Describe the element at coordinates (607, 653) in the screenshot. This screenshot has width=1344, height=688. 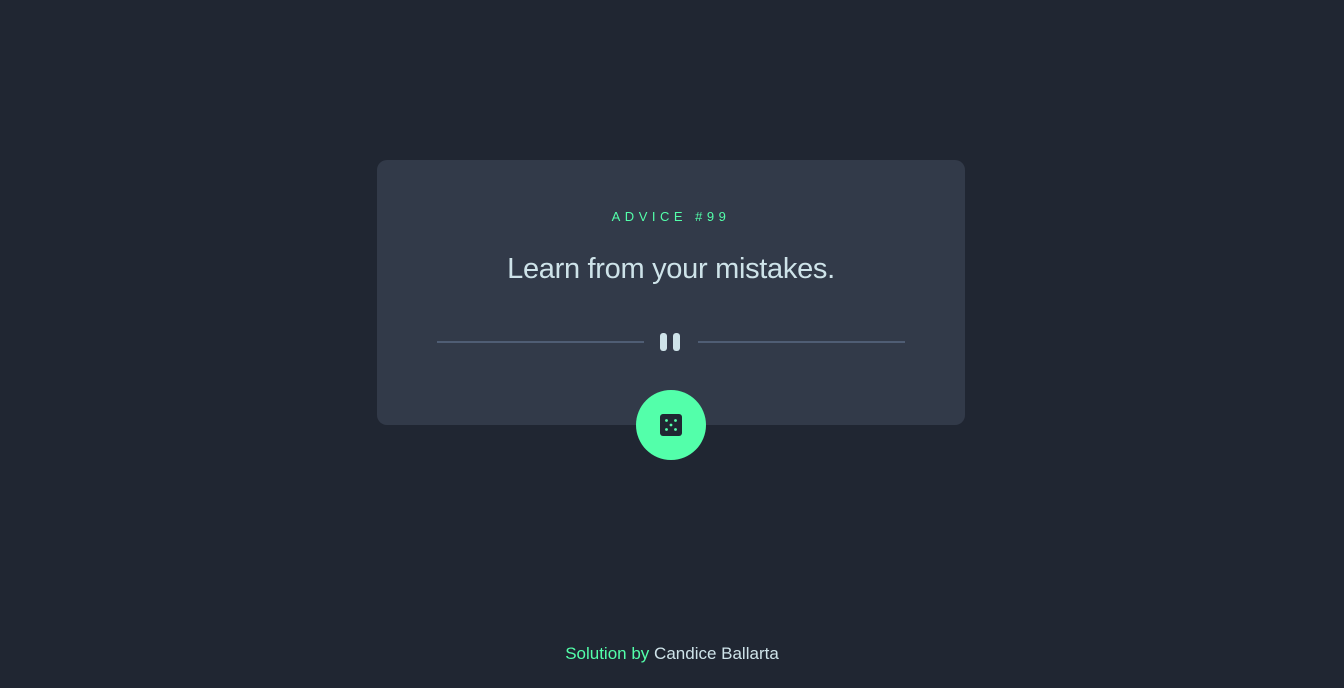
I see `attribution-prefix: Solution by` at that location.